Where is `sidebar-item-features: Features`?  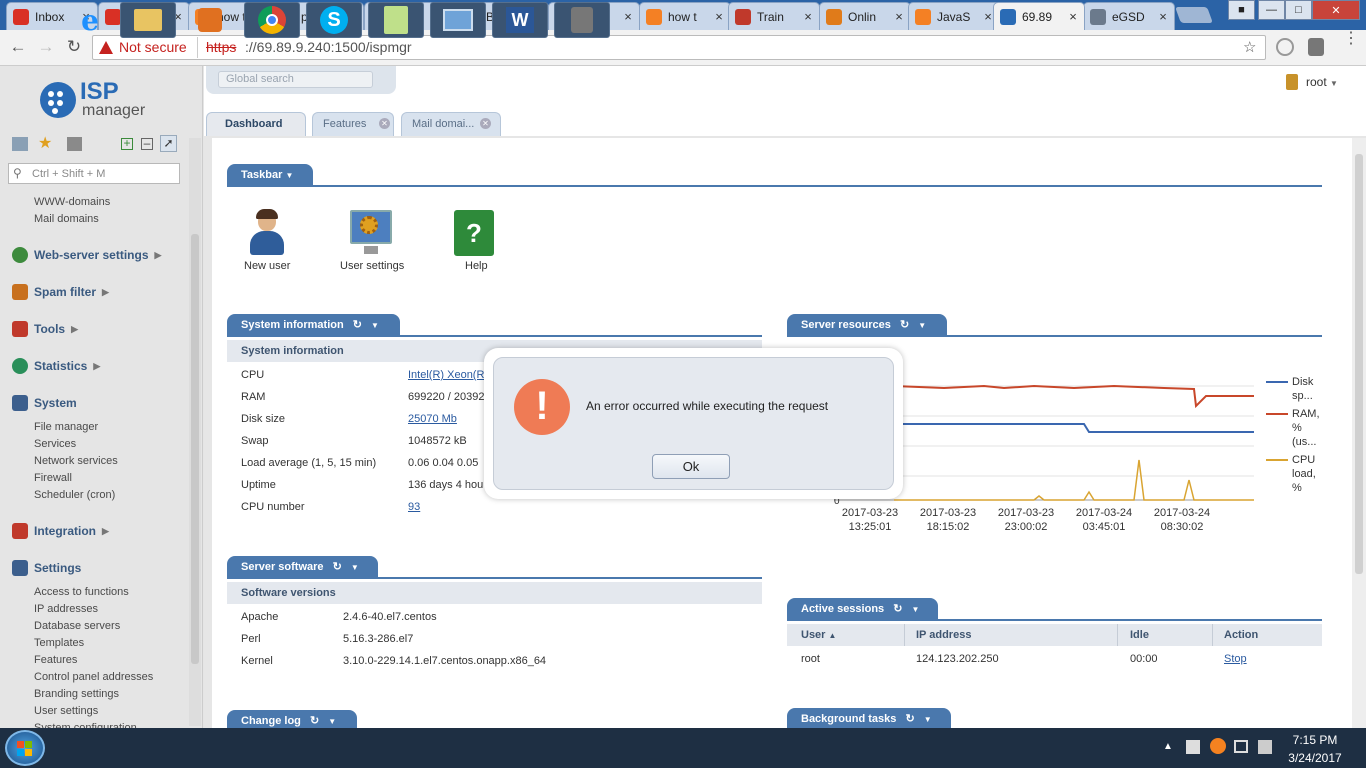 sidebar-item-features: Features is located at coordinates (55, 660).